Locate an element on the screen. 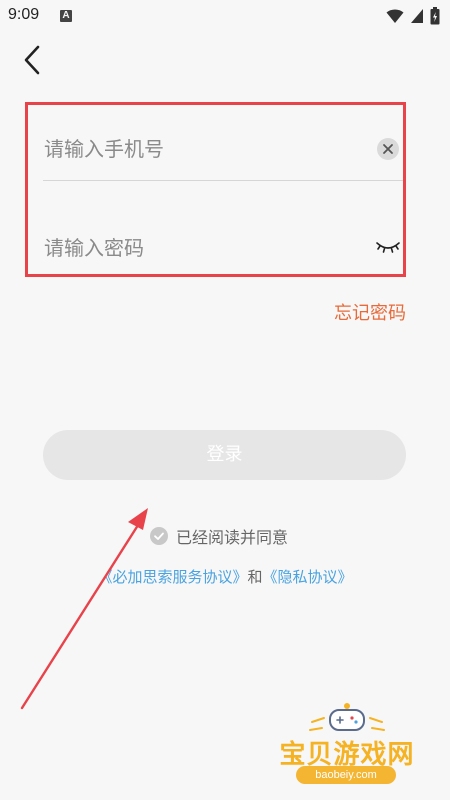  signal-icon is located at coordinates (417, 16).